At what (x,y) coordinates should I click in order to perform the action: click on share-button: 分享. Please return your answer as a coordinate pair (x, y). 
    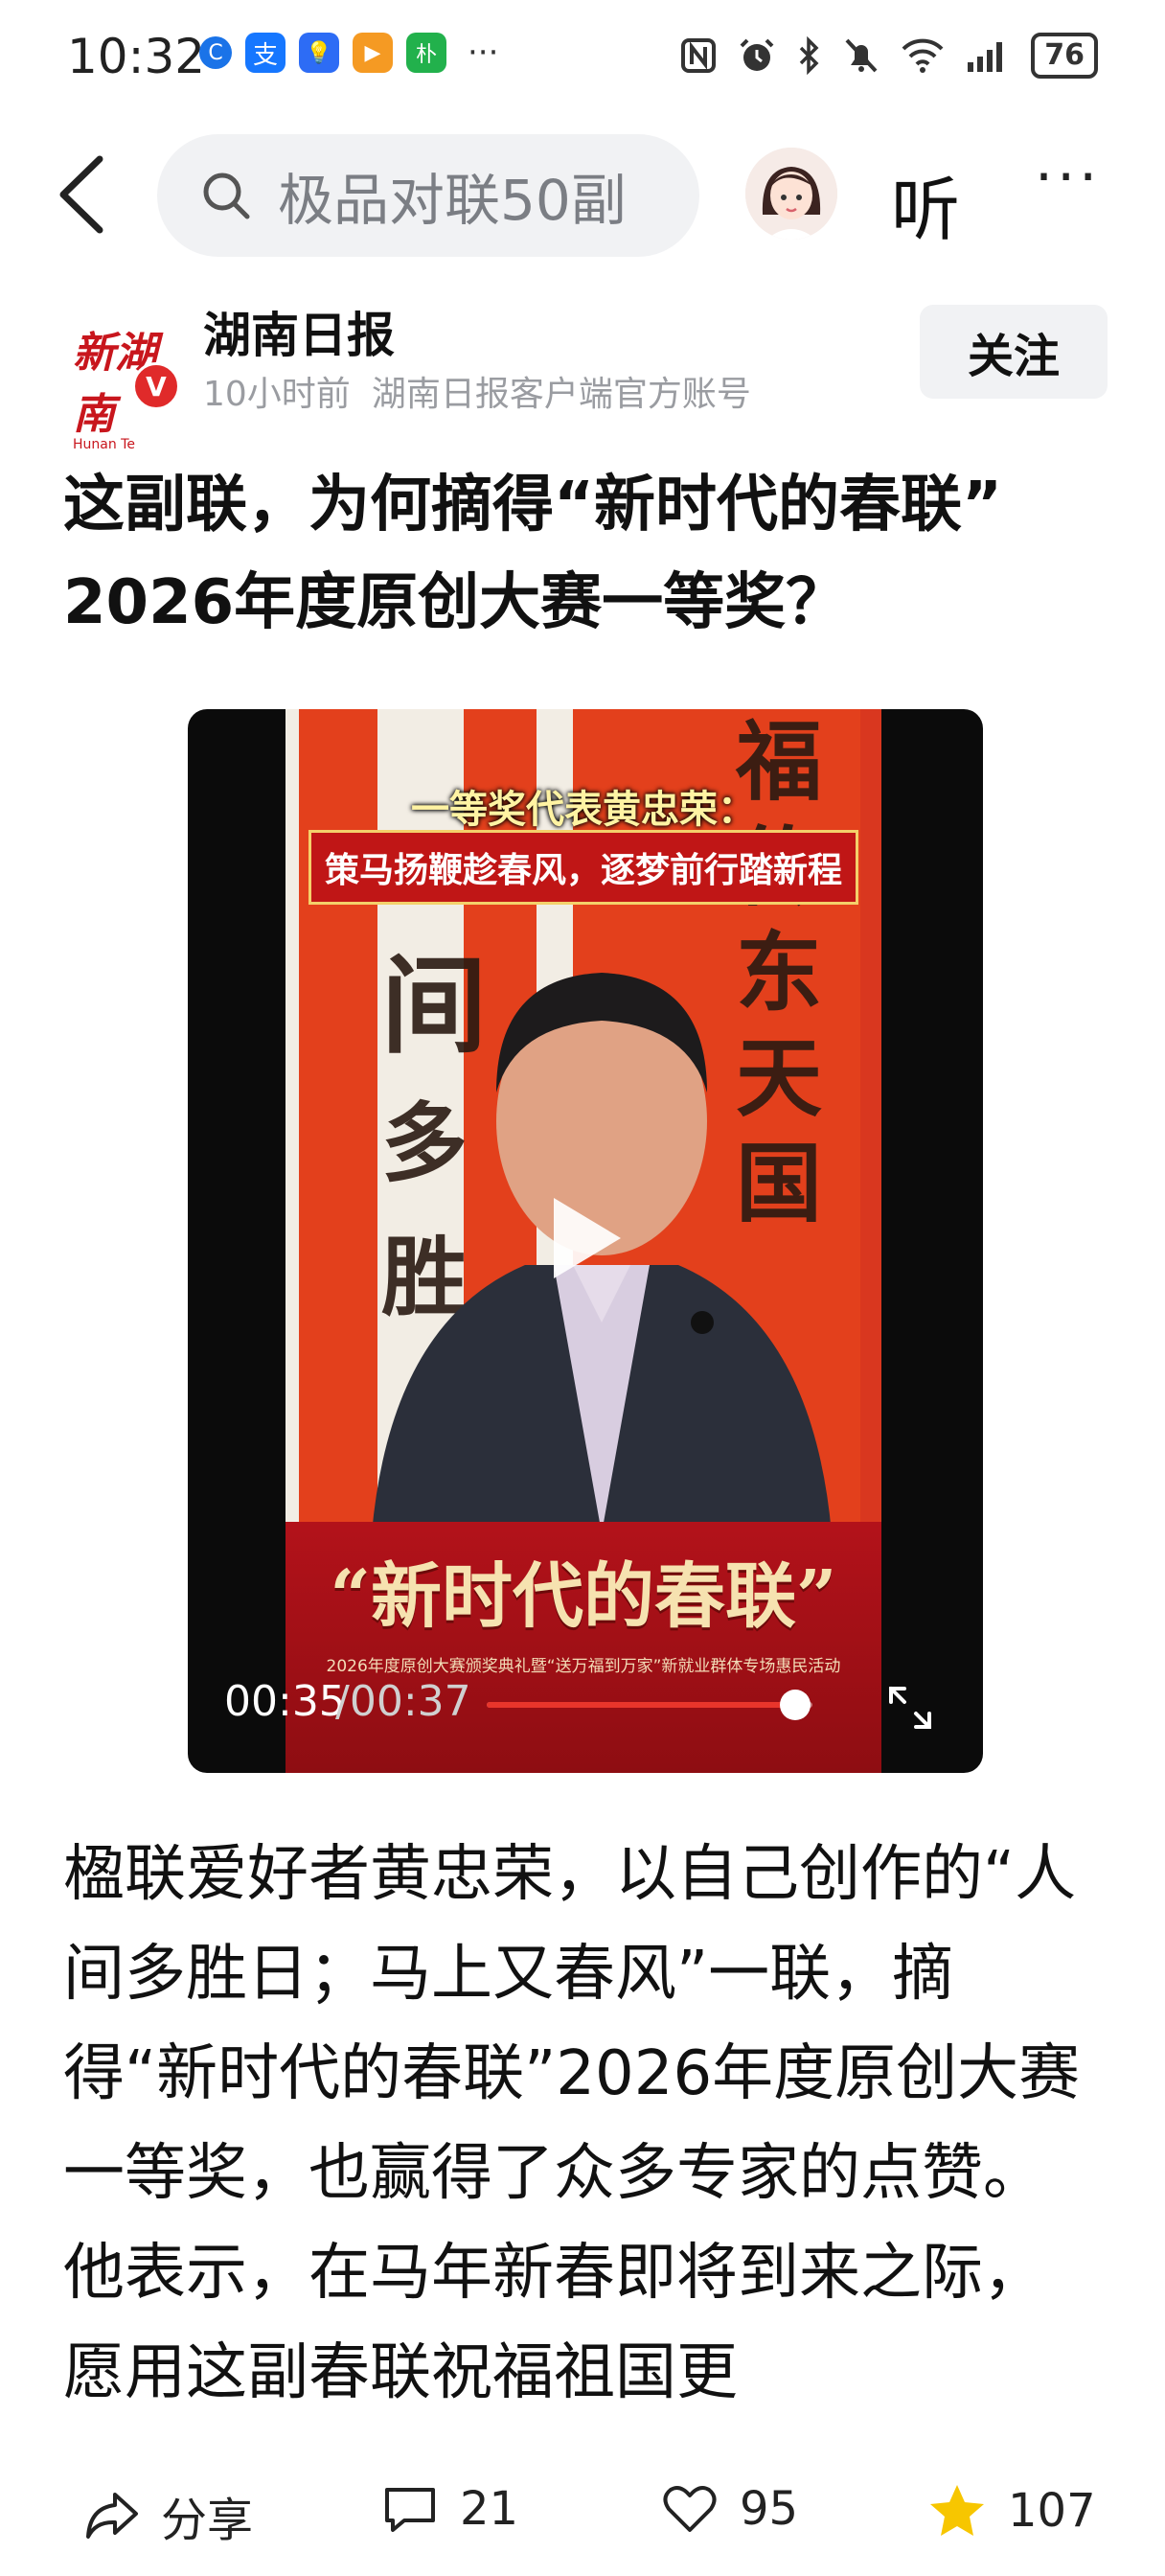
    Looking at the image, I should click on (168, 2515).